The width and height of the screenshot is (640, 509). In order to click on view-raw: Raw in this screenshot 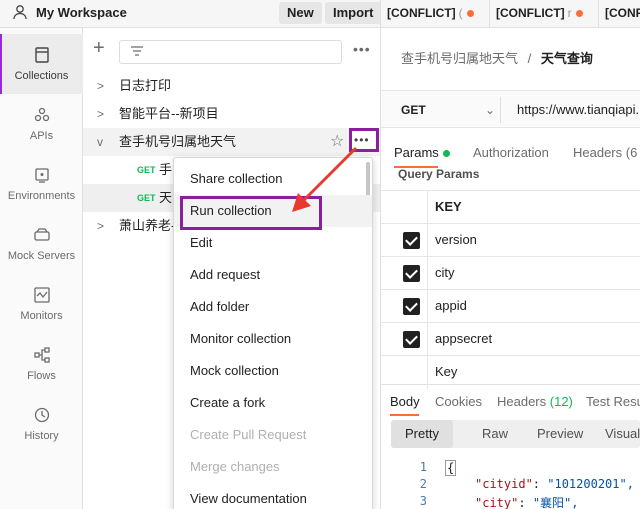, I will do `click(495, 433)`.